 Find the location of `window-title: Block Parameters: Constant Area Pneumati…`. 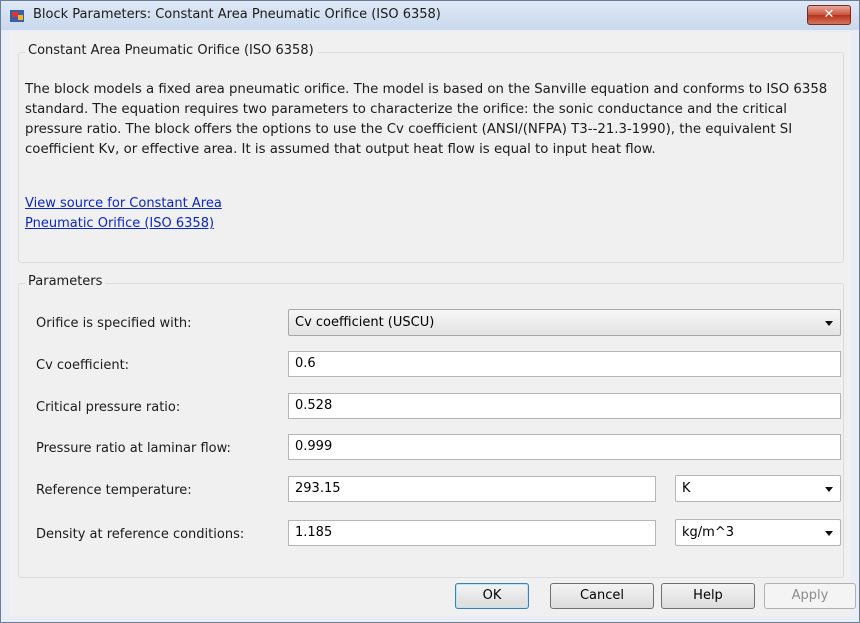

window-title: Block Parameters: Constant Area Pneumati… is located at coordinates (237, 14).